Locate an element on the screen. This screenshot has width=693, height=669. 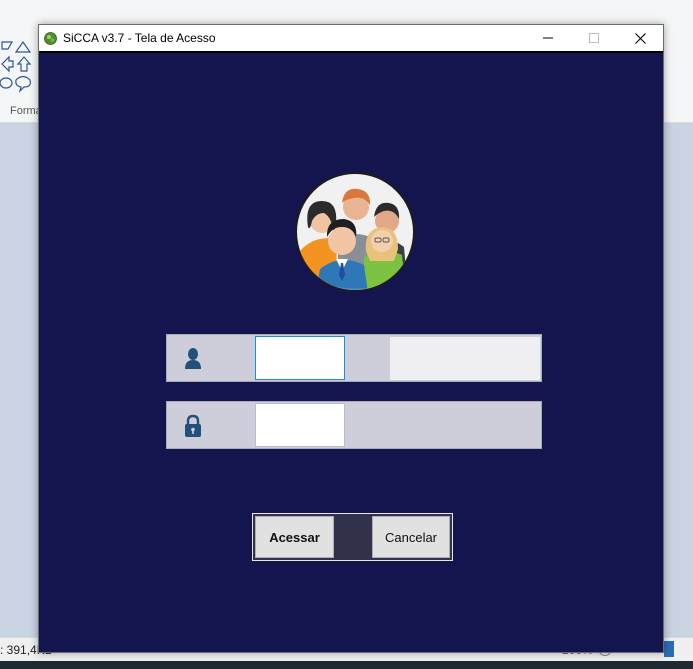
users-group-icon is located at coordinates (355, 232).